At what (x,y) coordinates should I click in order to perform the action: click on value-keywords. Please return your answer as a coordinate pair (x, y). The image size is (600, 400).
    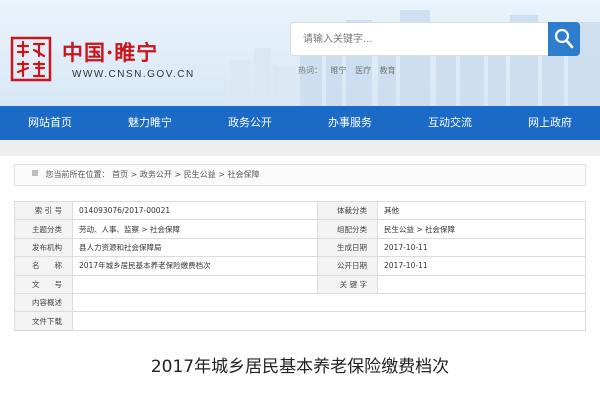
    Looking at the image, I should click on (481, 284).